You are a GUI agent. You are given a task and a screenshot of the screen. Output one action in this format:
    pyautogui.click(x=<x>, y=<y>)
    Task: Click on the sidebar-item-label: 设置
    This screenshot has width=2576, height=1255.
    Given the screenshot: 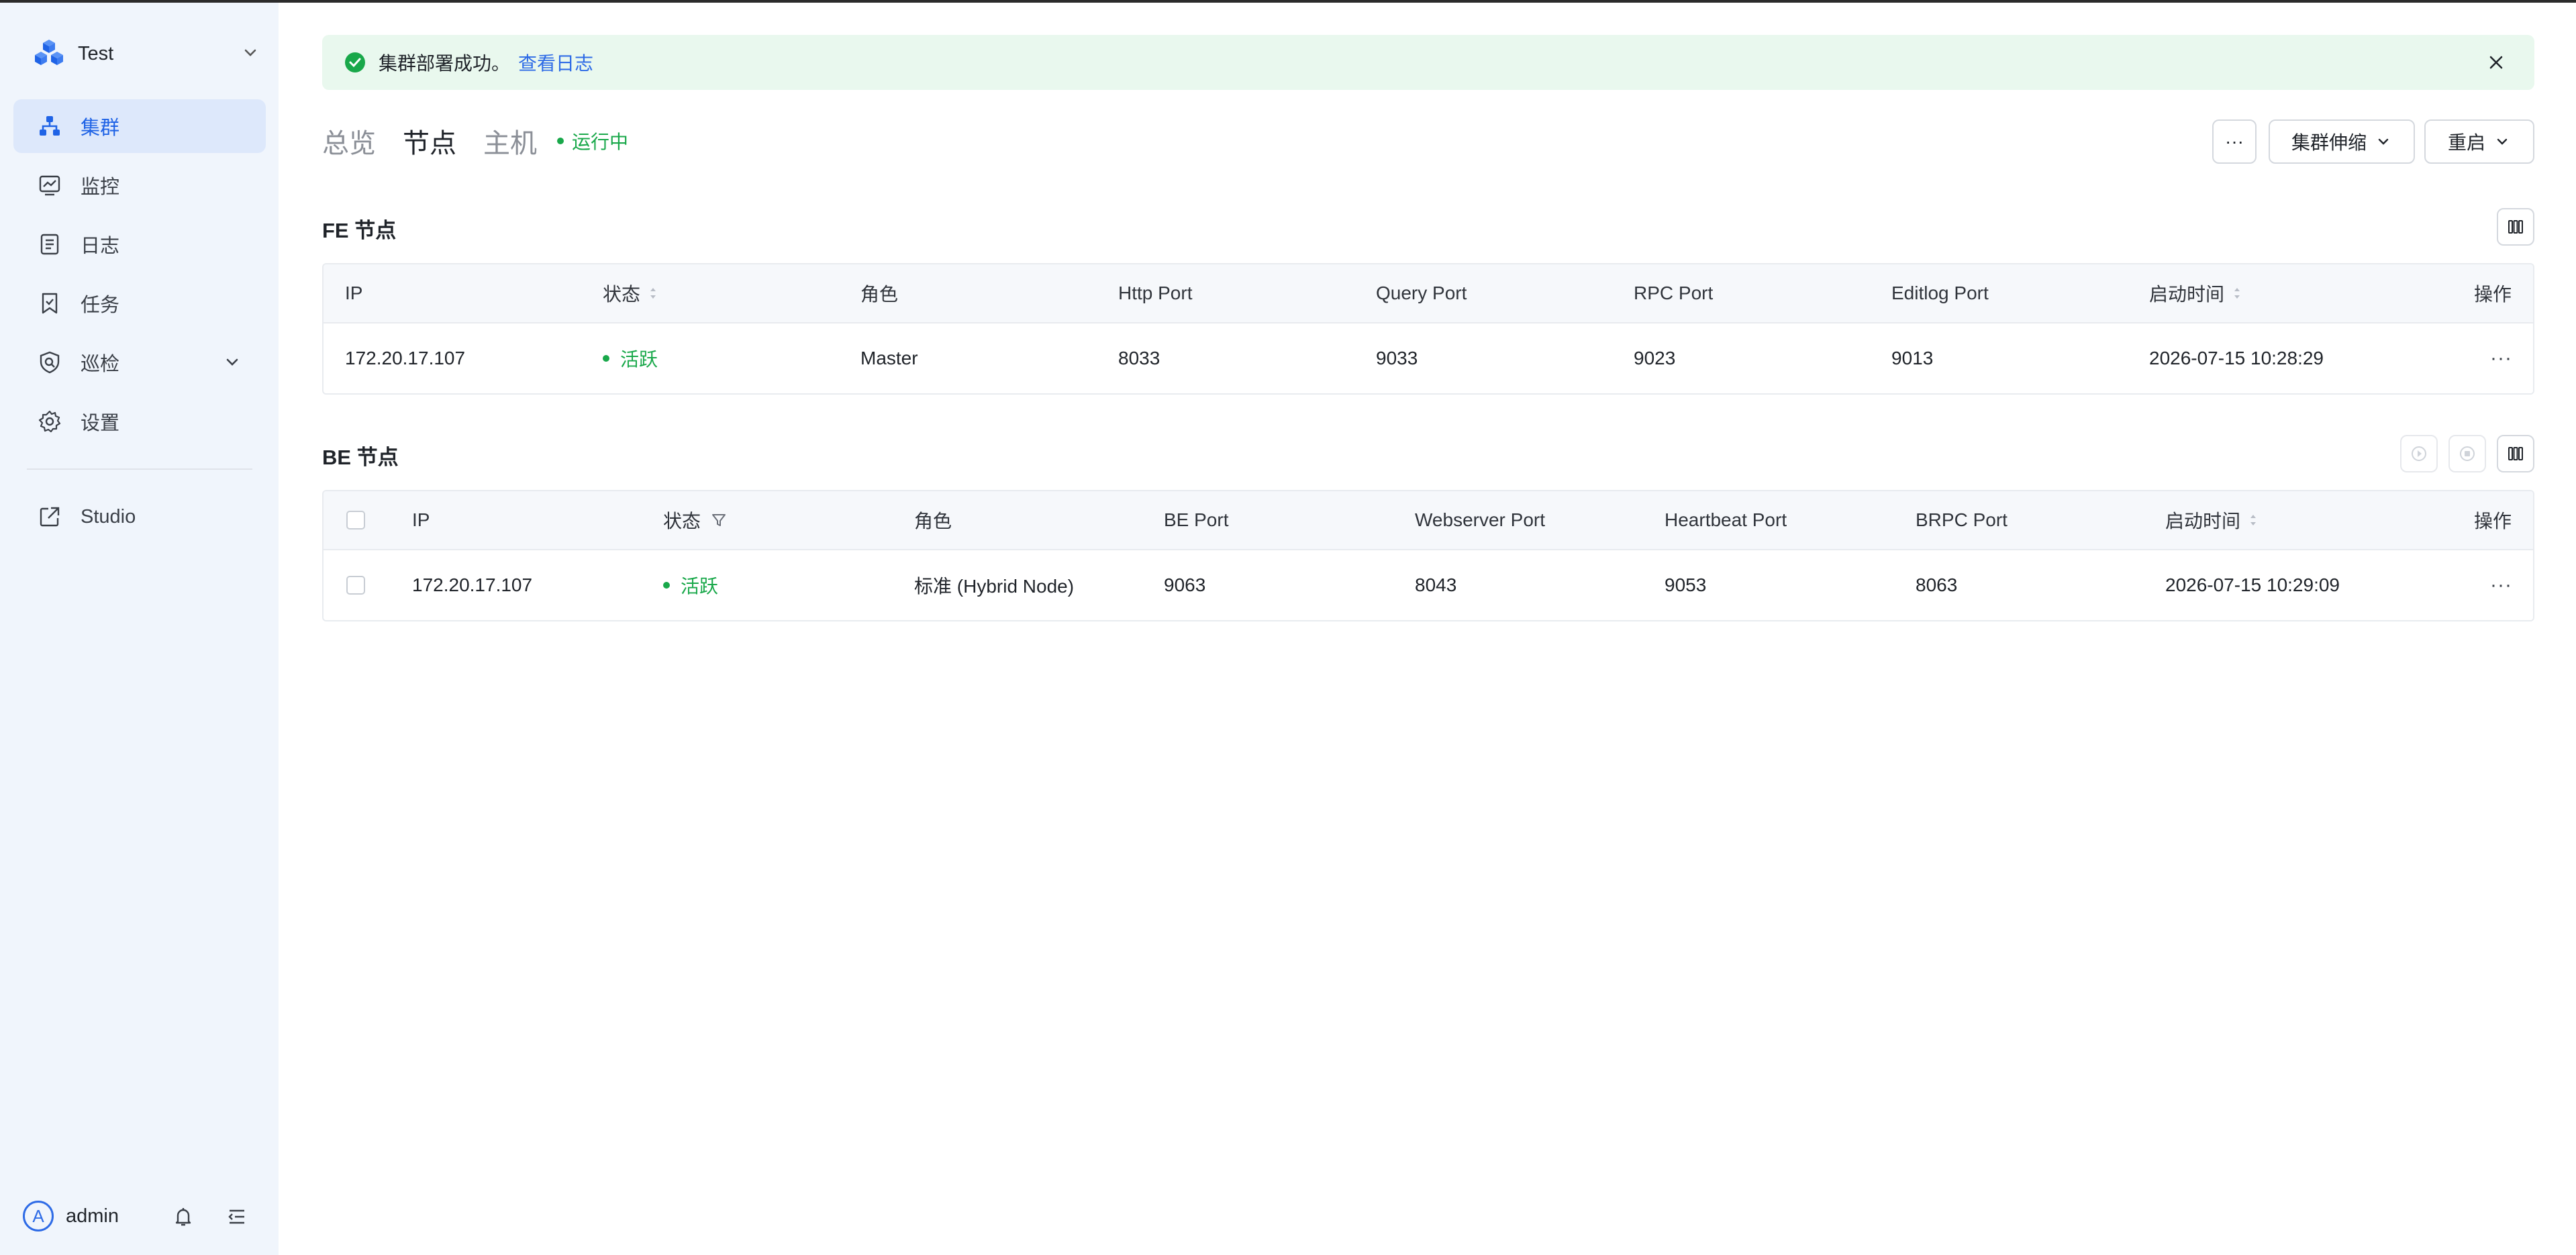 What is the action you would take?
    pyautogui.click(x=100, y=423)
    